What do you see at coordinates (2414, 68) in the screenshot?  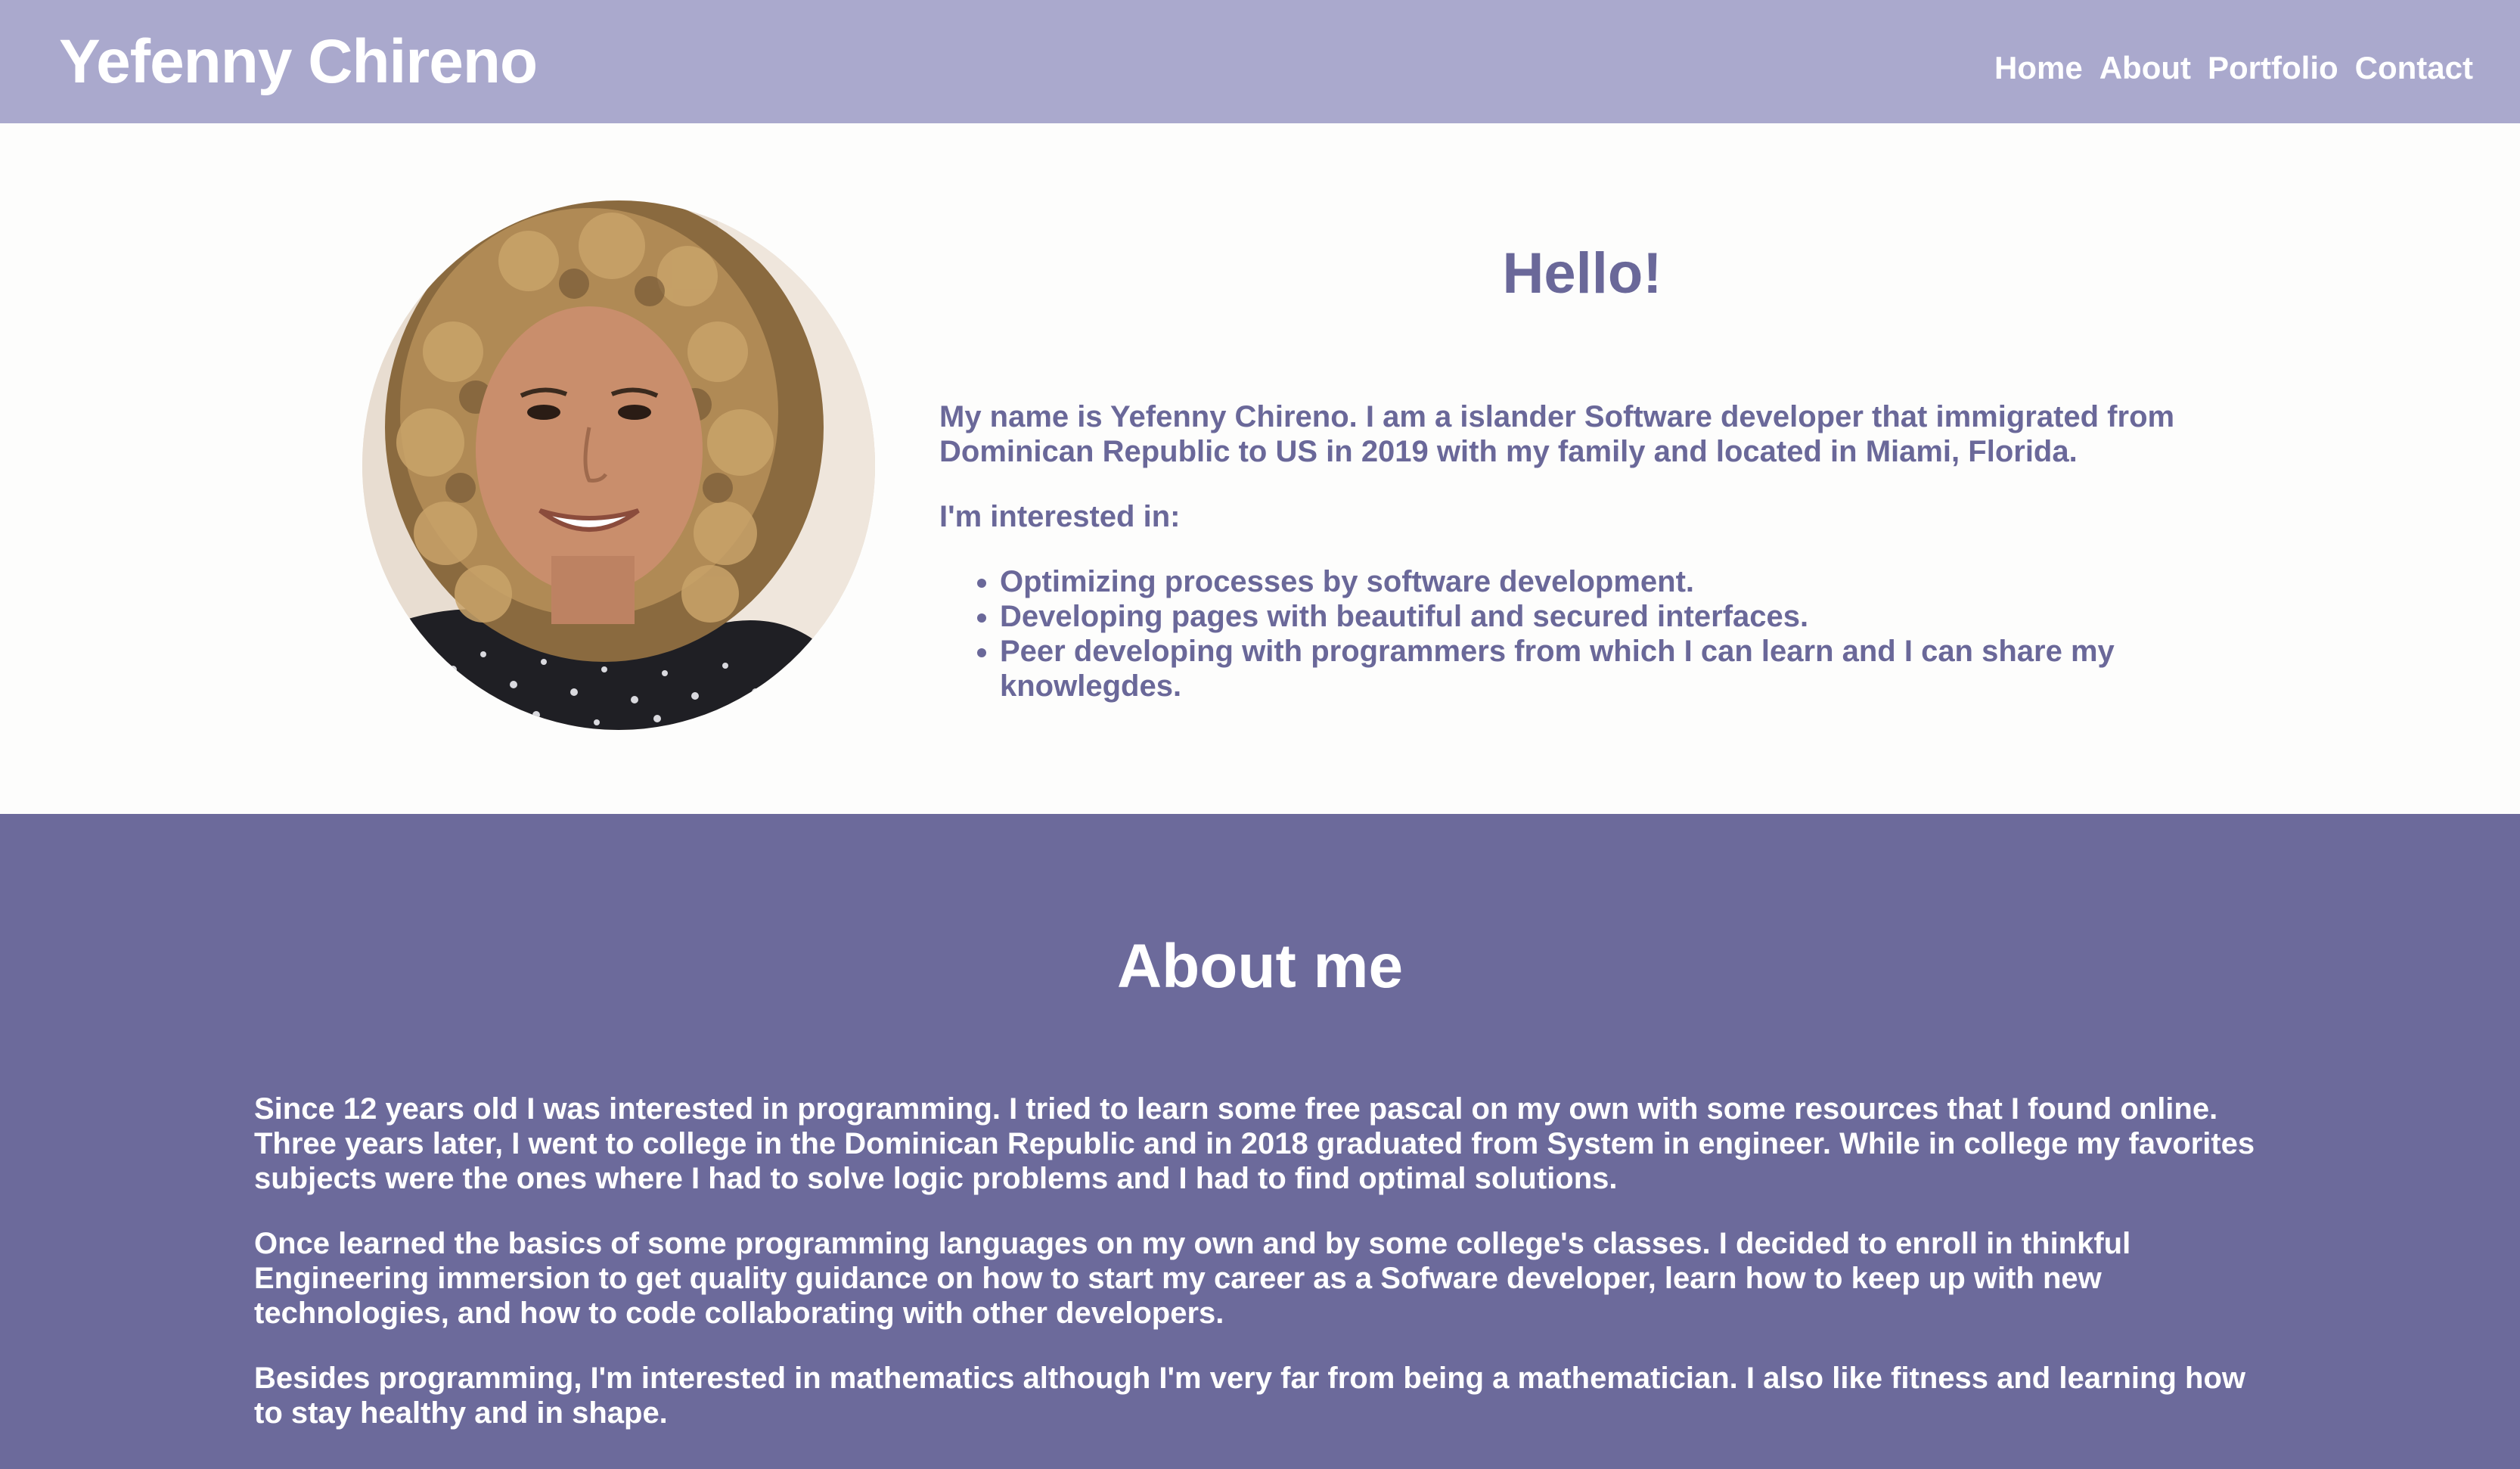 I see `nav-link-contact: Contact` at bounding box center [2414, 68].